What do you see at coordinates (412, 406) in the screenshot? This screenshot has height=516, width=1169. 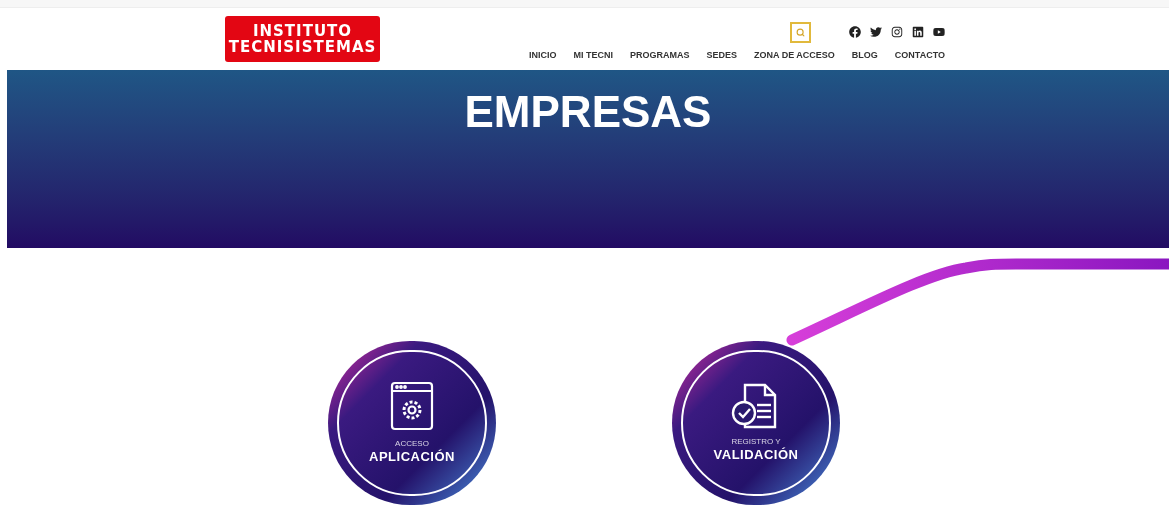 I see `window-gear-icon` at bounding box center [412, 406].